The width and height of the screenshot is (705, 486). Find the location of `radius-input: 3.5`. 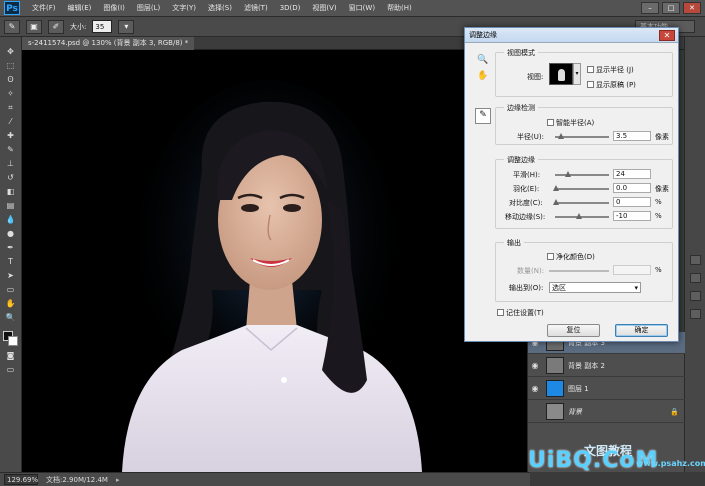

radius-input: 3.5 is located at coordinates (632, 136).